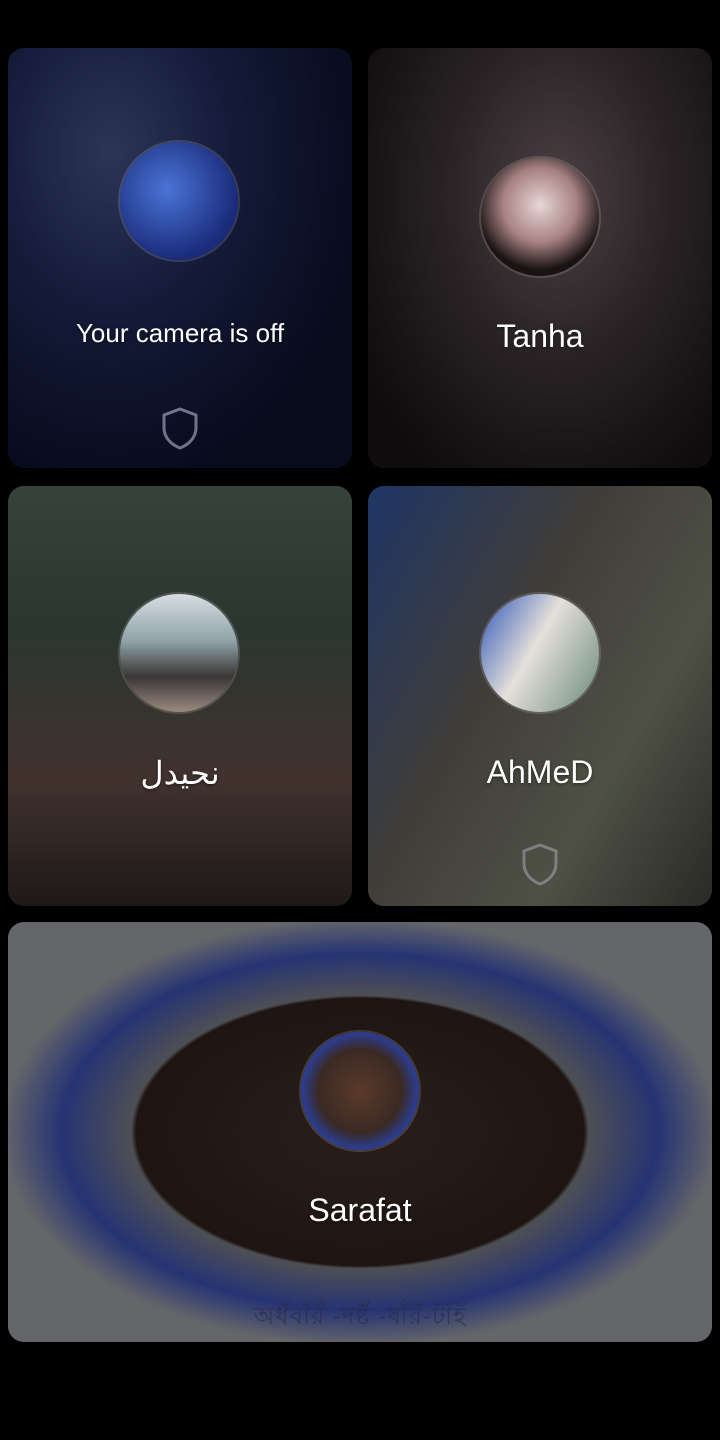 This screenshot has width=720, height=1440. I want to click on camera-off-label: Your camera is off, so click(180, 333).